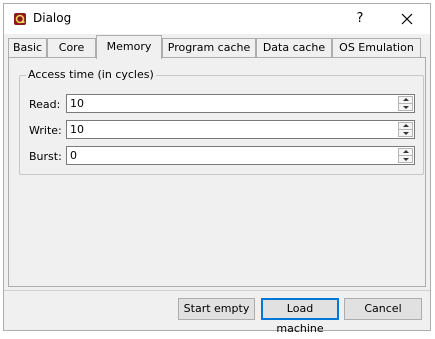 Image resolution: width=435 pixels, height=339 pixels. What do you see at coordinates (71, 47) in the screenshot?
I see `tab-core: Core` at bounding box center [71, 47].